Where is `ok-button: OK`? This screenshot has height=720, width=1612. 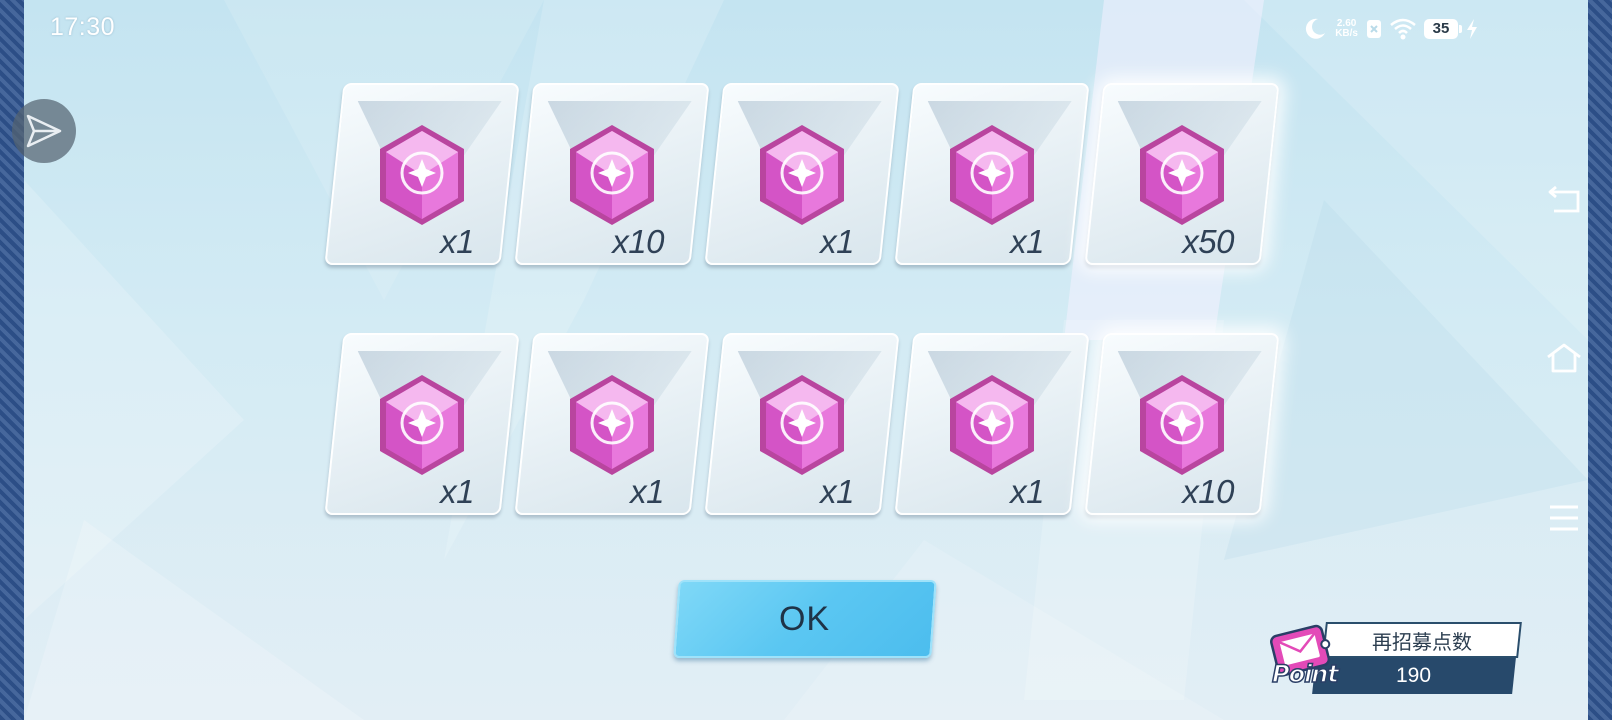
ok-button: OK is located at coordinates (805, 619).